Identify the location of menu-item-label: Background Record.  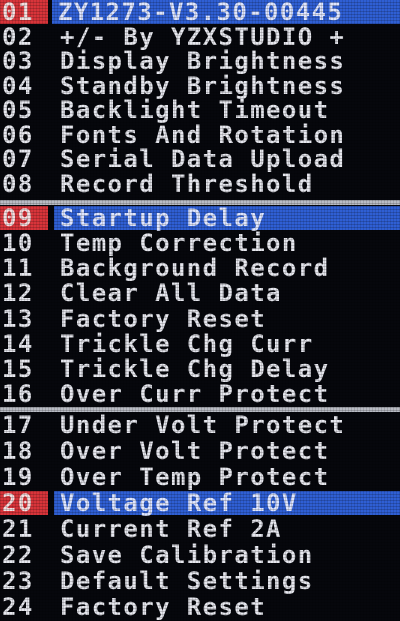
(195, 268).